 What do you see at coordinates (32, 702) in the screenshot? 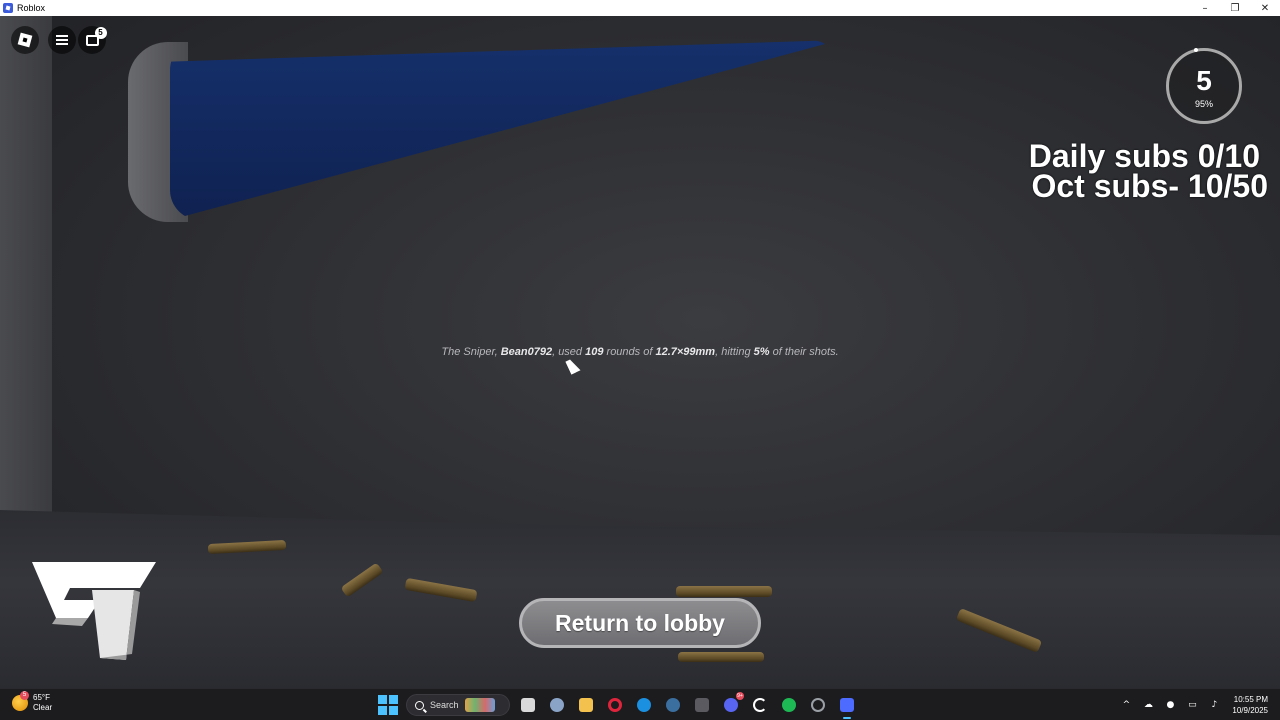
I see `weather-widget: 5 65°F Clear` at bounding box center [32, 702].